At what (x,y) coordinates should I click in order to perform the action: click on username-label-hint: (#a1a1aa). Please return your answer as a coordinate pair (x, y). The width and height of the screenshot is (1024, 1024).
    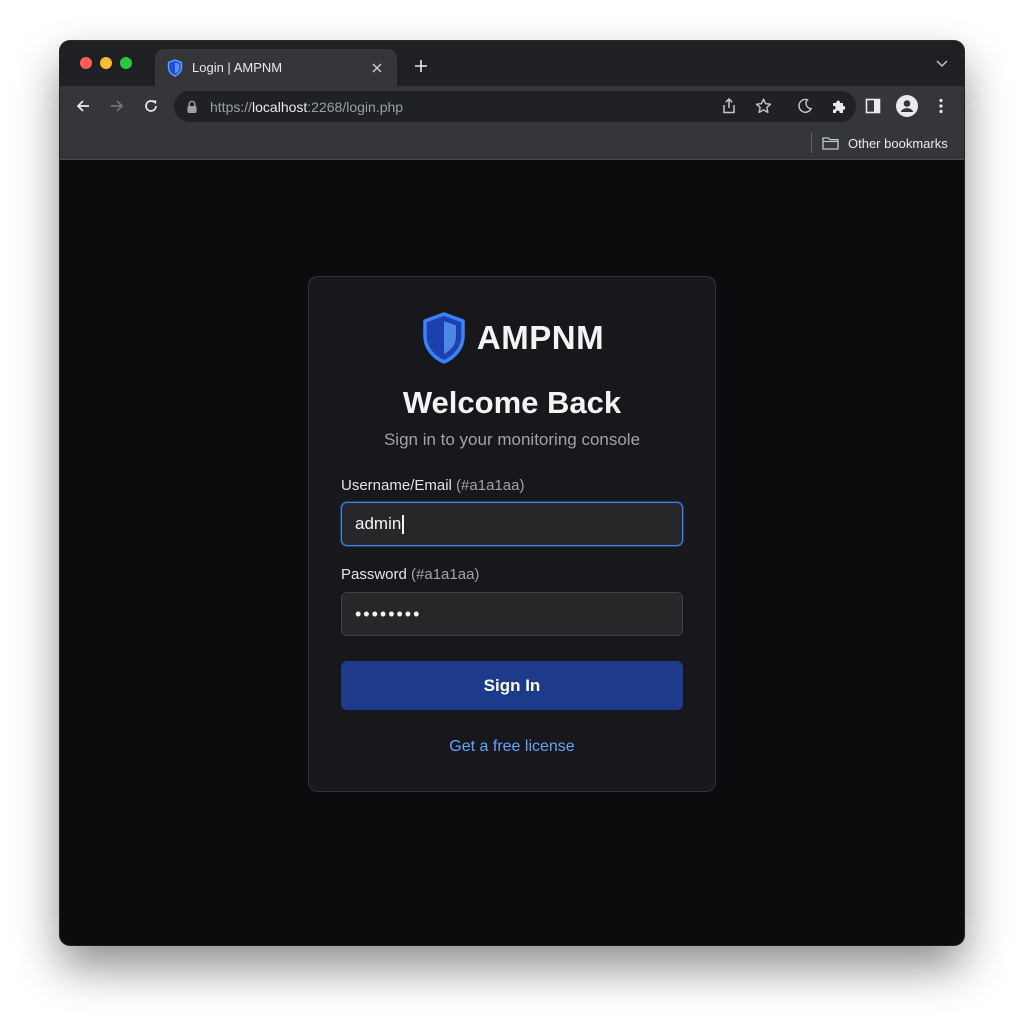
    Looking at the image, I should click on (490, 485).